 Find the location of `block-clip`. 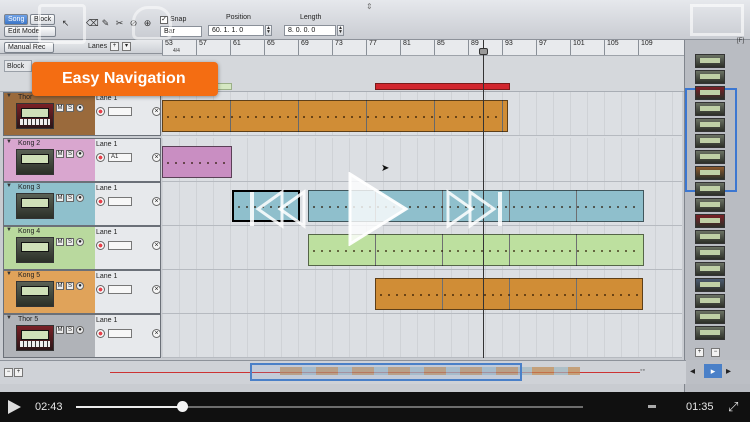

block-clip is located at coordinates (442, 86).